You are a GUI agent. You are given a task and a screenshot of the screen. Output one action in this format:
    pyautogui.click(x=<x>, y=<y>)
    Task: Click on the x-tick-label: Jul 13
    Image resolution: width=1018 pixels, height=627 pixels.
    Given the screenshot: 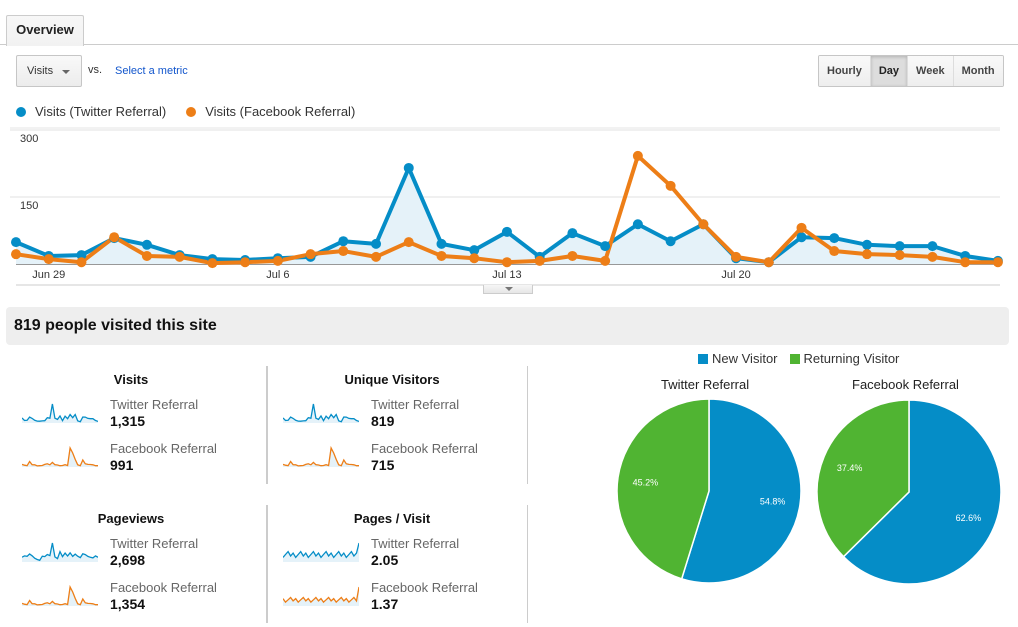 What is the action you would take?
    pyautogui.click(x=506, y=275)
    